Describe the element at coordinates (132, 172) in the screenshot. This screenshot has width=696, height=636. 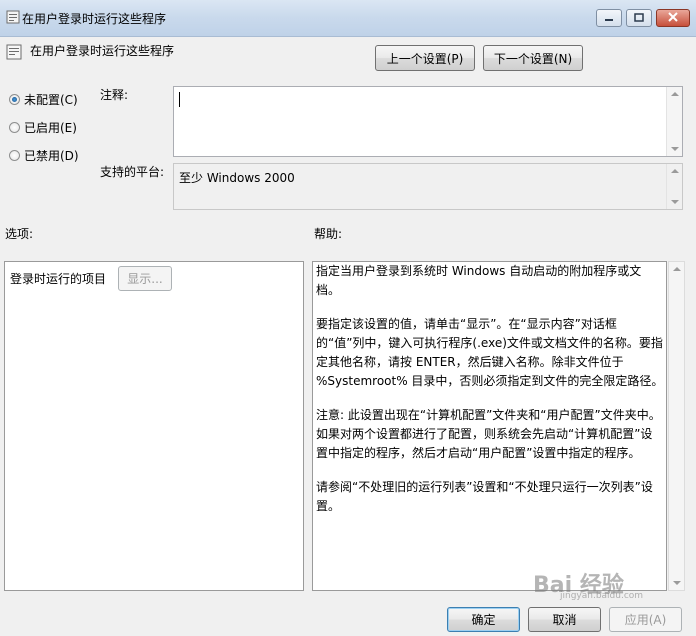
I see `platform-label: 支持的平台:` at that location.